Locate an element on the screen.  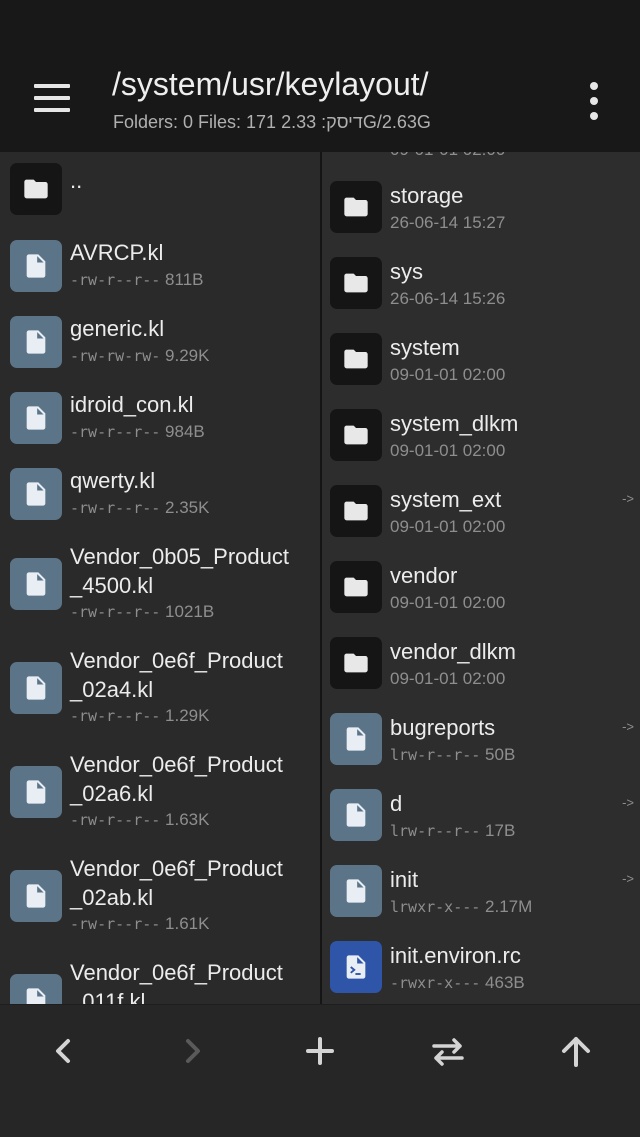
file-size: 1.63K is located at coordinates (187, 819).